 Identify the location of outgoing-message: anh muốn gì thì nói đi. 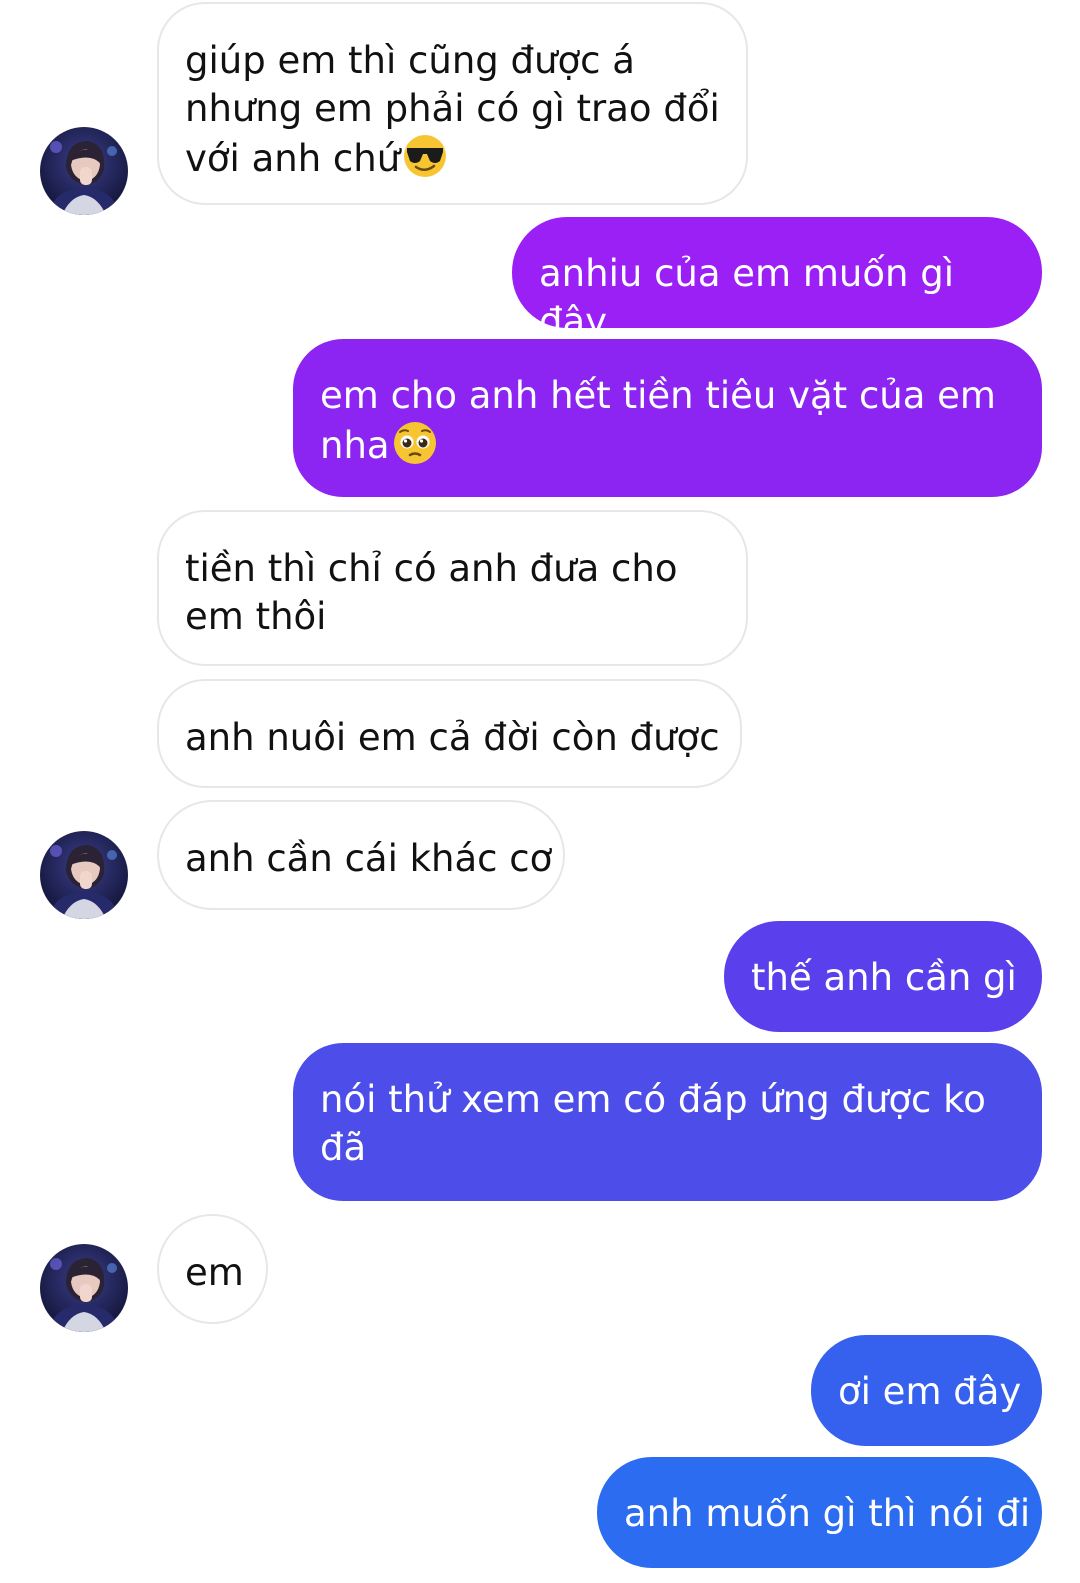
(819, 1512).